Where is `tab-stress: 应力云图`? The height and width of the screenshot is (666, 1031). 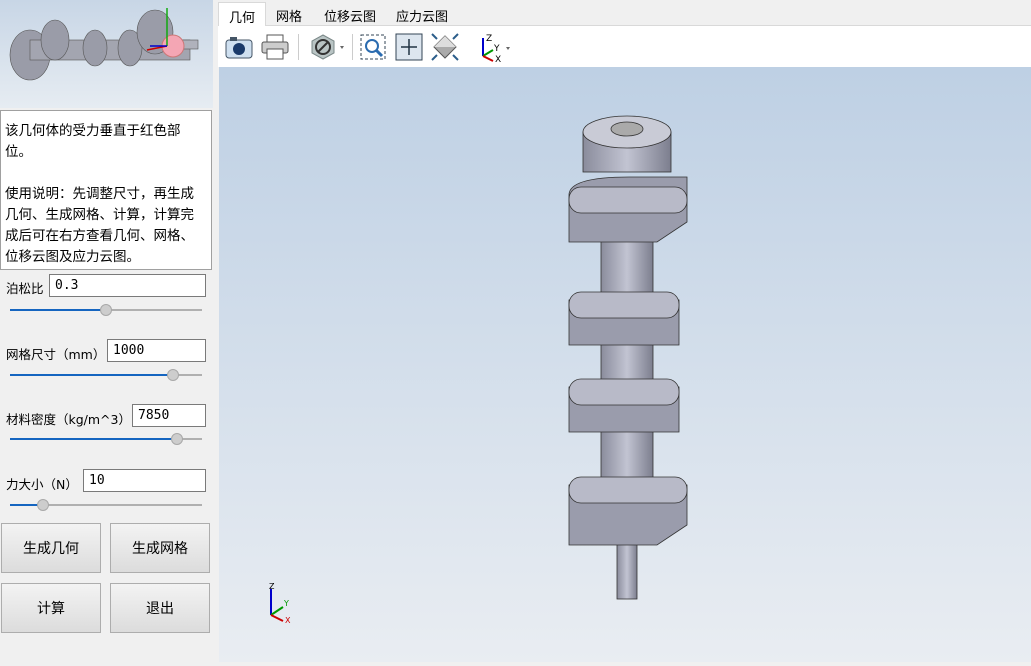 tab-stress: 应力云图 is located at coordinates (422, 14).